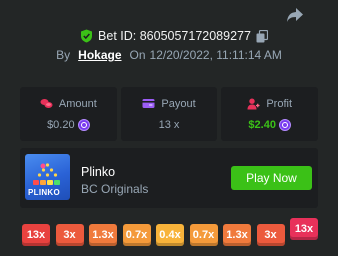 This screenshot has height=256, width=338. I want to click on plinko-thumbnail: PLINKO, so click(47, 177).